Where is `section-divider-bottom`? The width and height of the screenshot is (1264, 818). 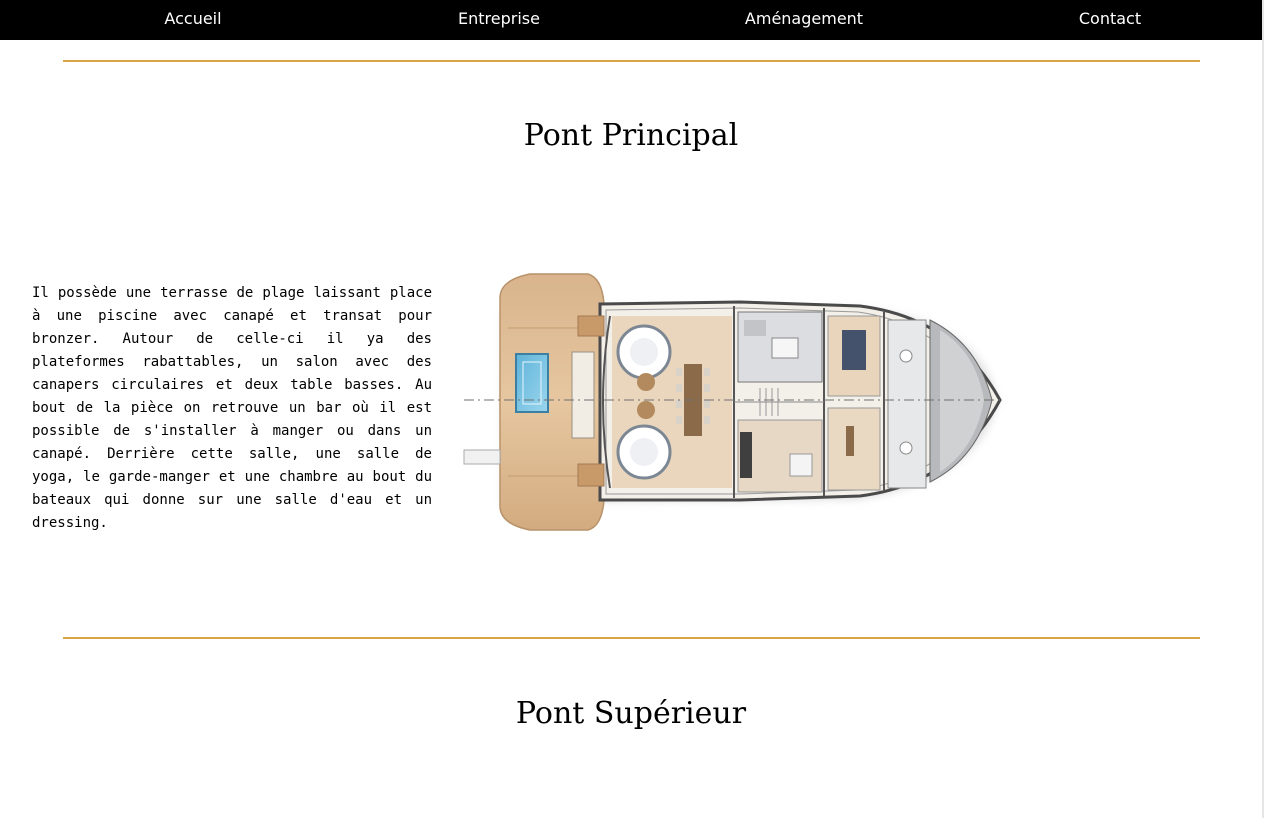 section-divider-bottom is located at coordinates (631, 638).